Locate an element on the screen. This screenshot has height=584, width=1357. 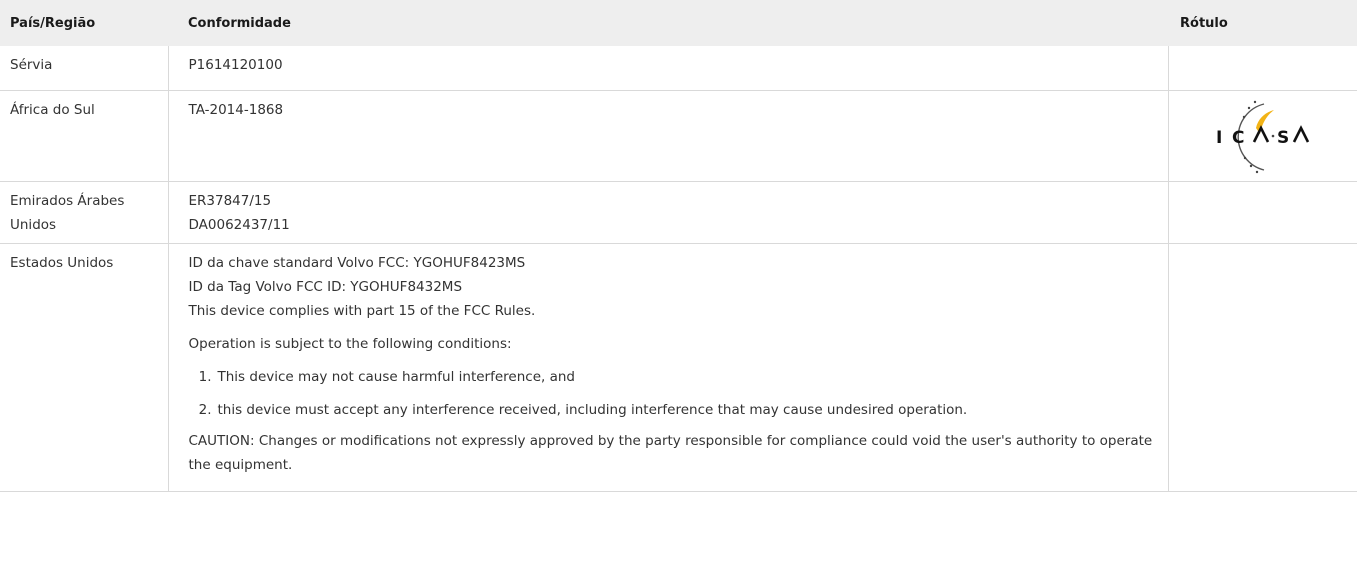
header-compliance: Conformidade is located at coordinates (668, 23).